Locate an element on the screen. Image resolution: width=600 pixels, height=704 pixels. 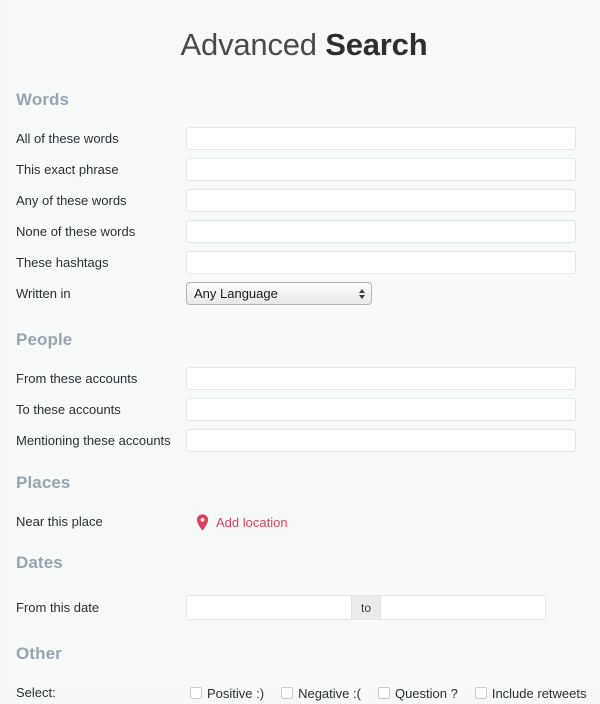
input-exact-phrase is located at coordinates (381, 169).